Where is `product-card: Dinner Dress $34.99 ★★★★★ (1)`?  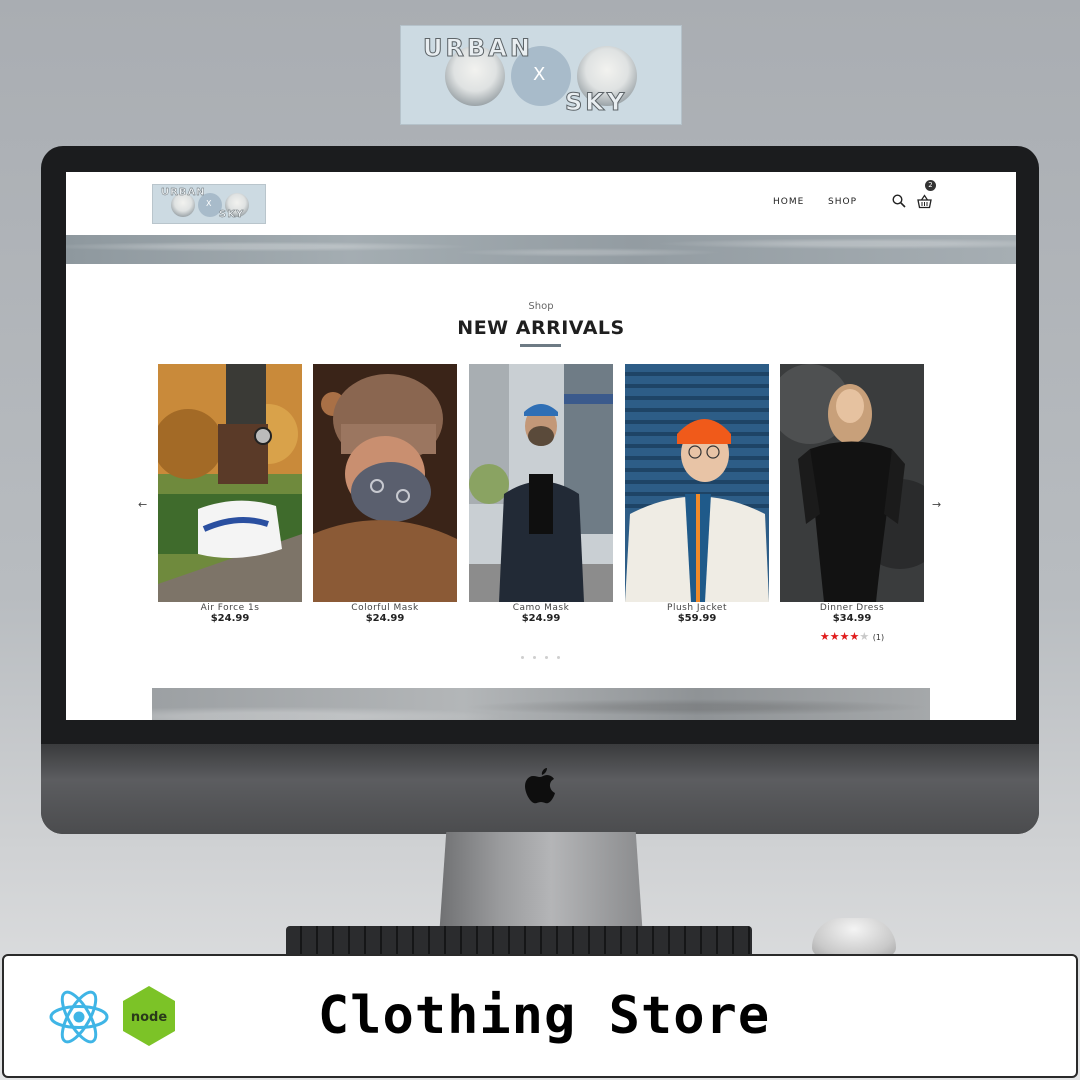 product-card: Dinner Dress $34.99 ★★★★★ (1) is located at coordinates (852, 503).